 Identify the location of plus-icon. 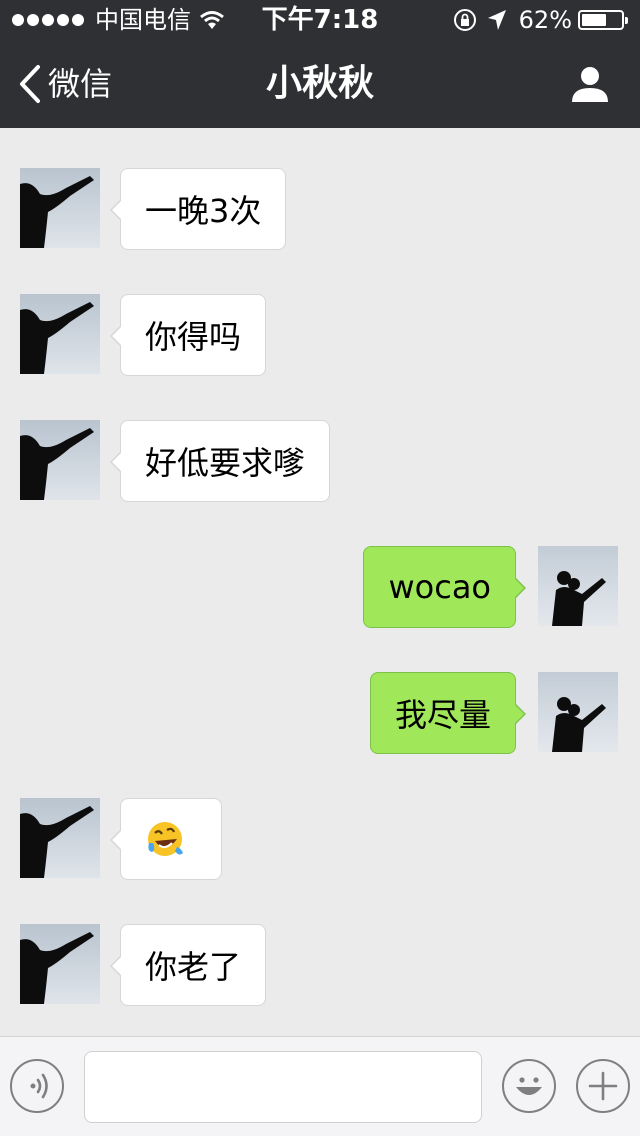
(603, 1086).